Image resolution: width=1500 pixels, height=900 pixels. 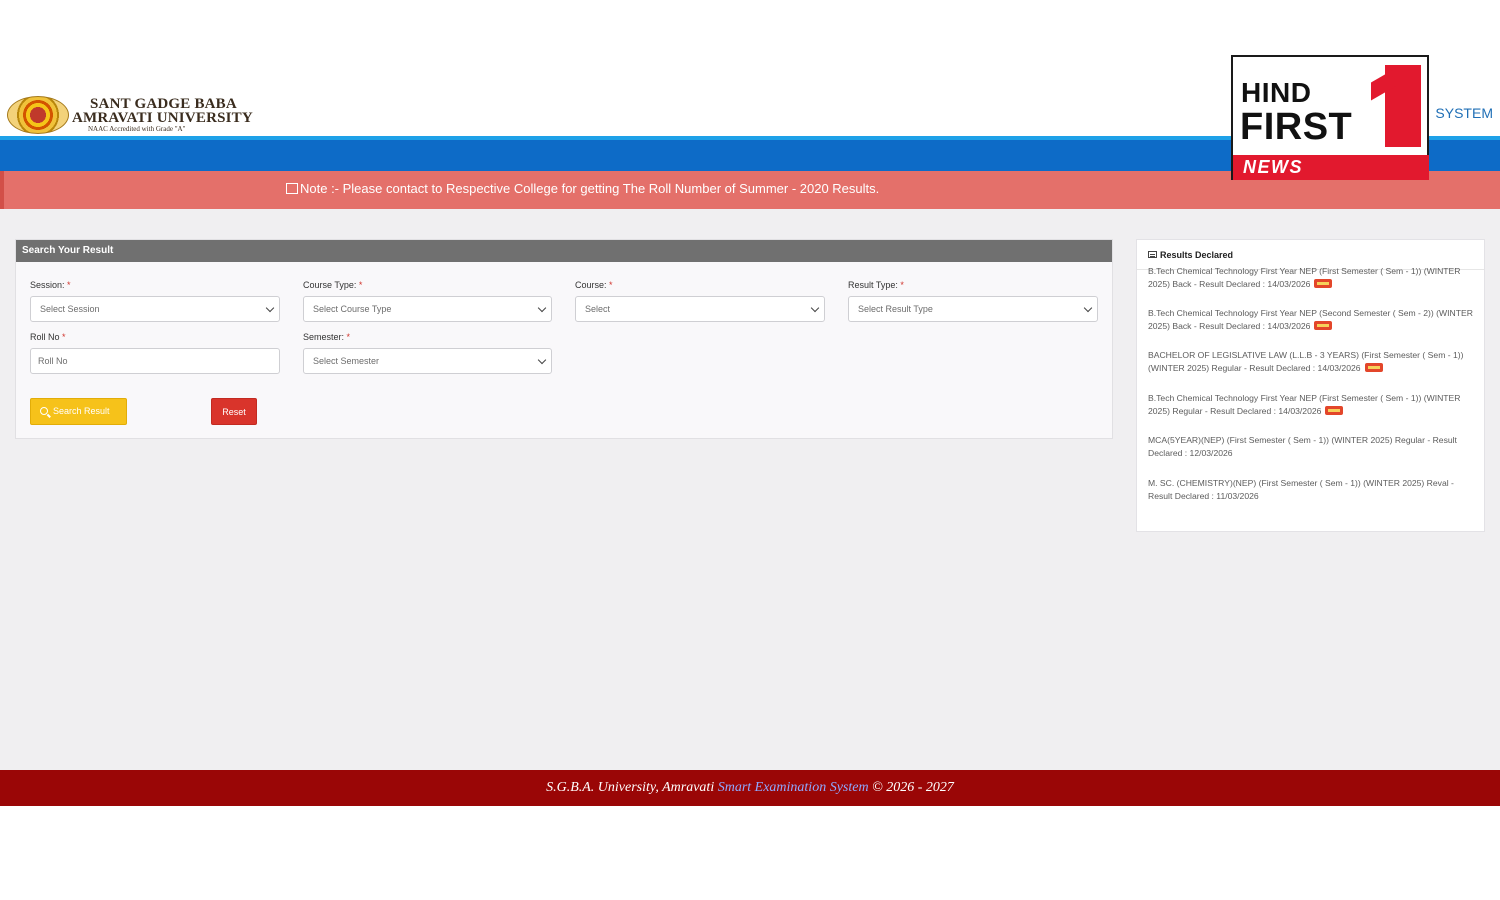 I want to click on course-type-select: Select Course Type, so click(x=427, y=309).